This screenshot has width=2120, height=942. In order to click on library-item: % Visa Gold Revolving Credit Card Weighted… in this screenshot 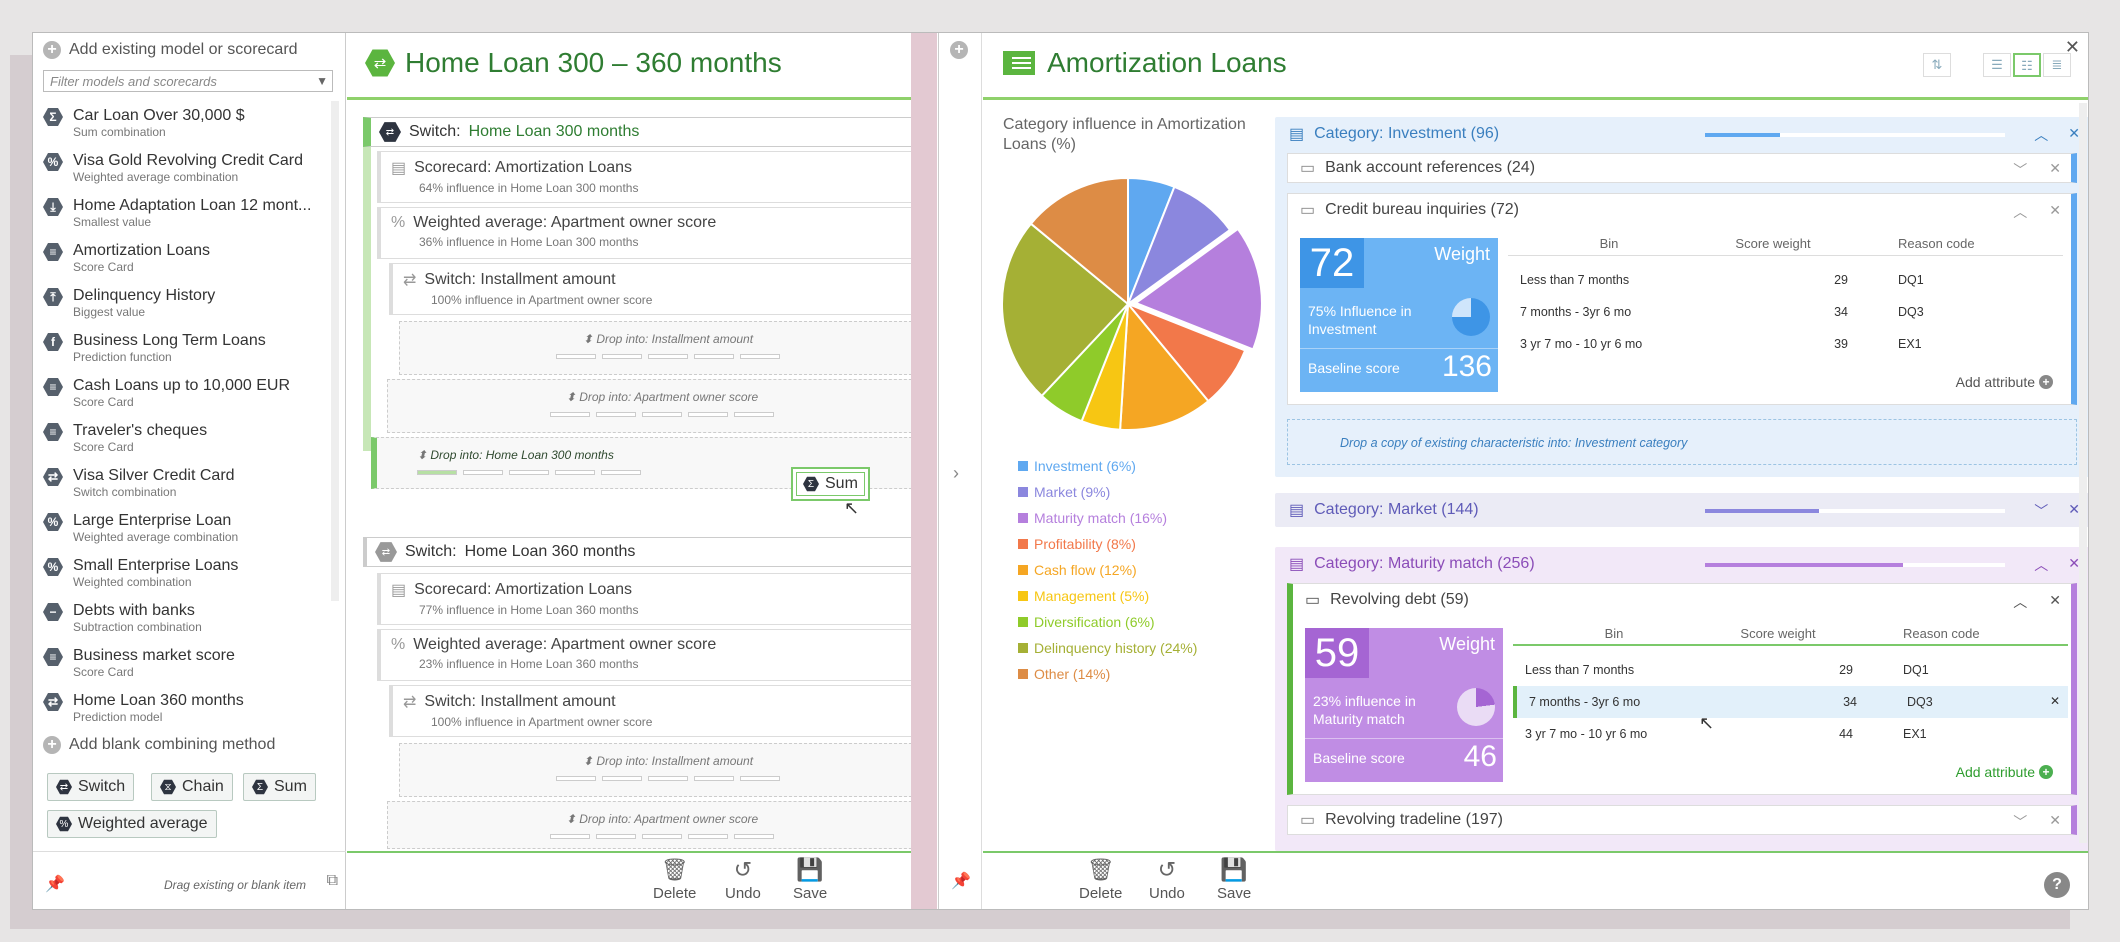, I will do `click(193, 168)`.